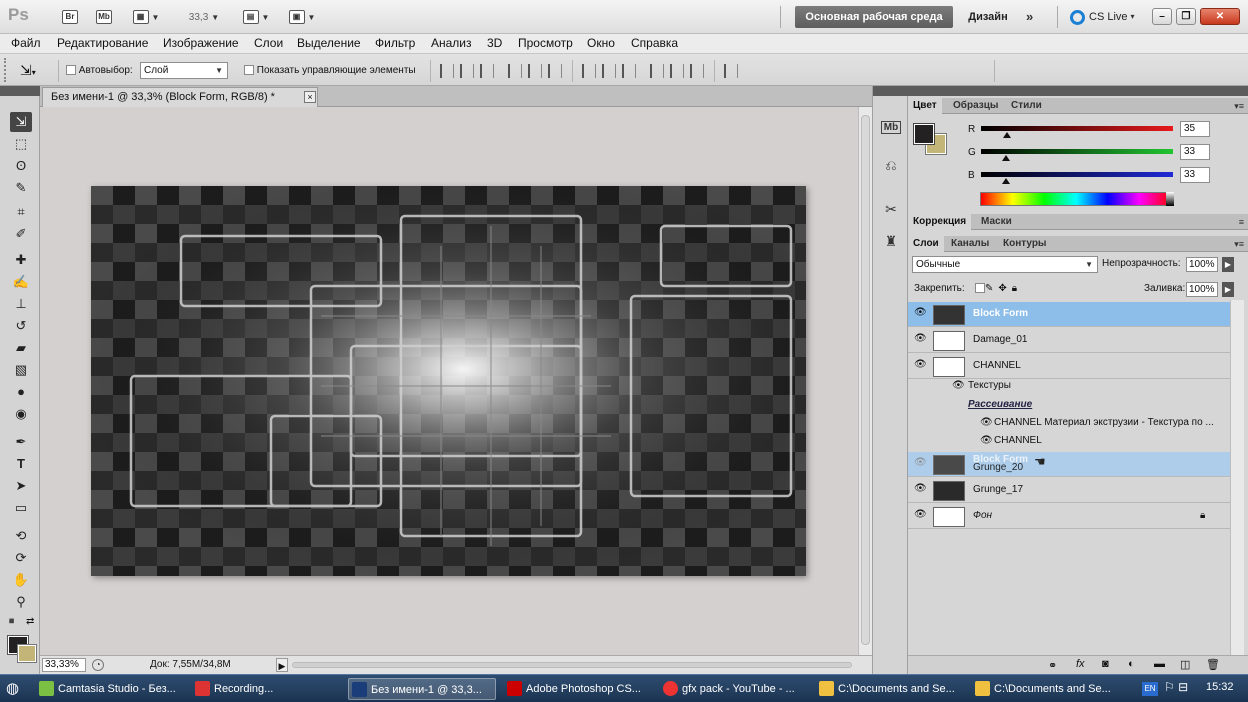 This screenshot has height=702, width=1248. I want to click on zoom-level-button: 33,3 ▼, so click(204, 17).